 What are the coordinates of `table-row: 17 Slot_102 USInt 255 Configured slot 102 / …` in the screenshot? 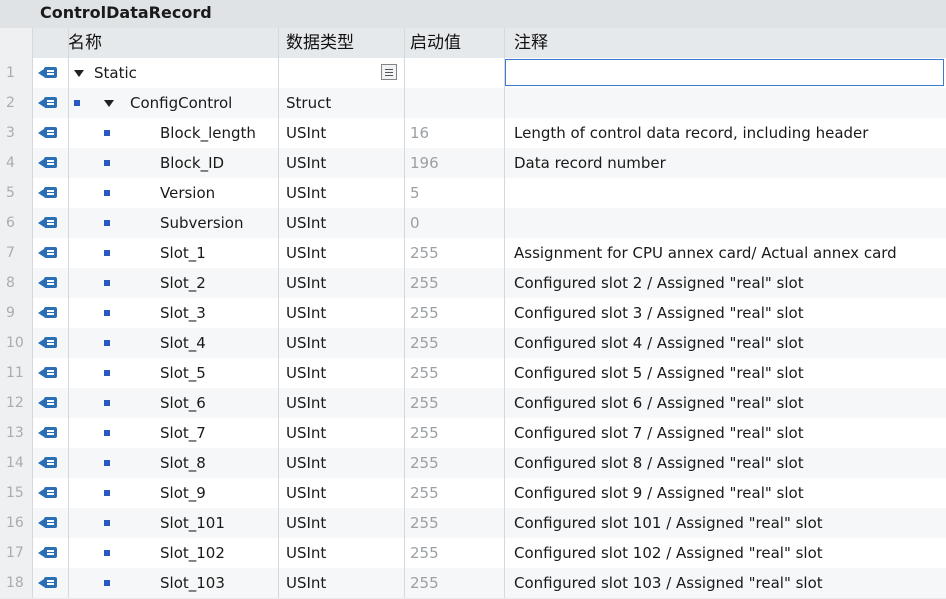 It's located at (473, 553).